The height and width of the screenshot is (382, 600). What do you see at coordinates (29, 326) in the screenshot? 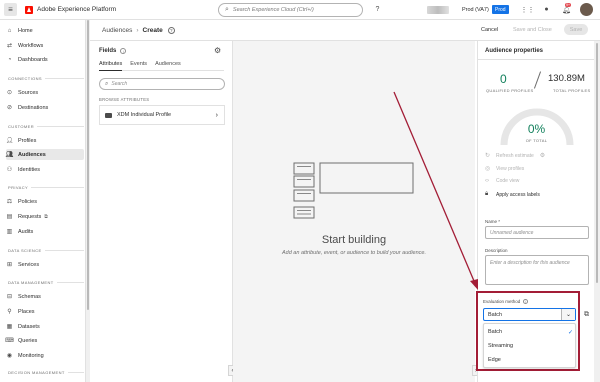
I see `nav-label: Datasets` at bounding box center [29, 326].